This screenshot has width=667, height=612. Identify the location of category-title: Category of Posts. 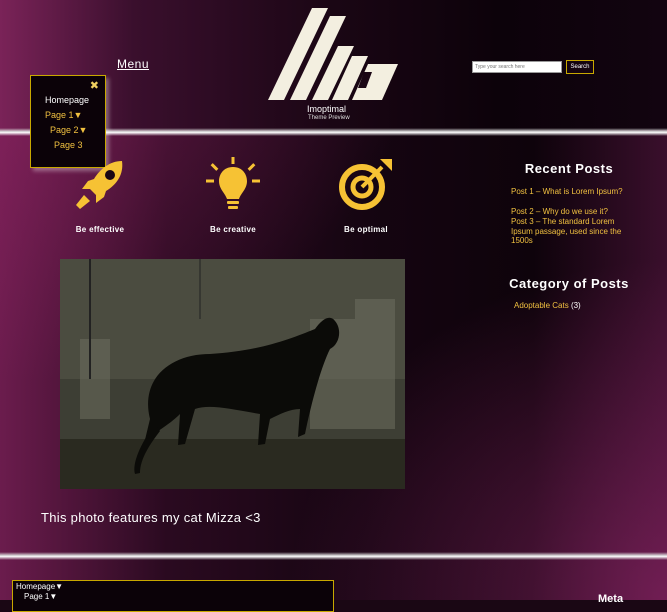
(569, 283).